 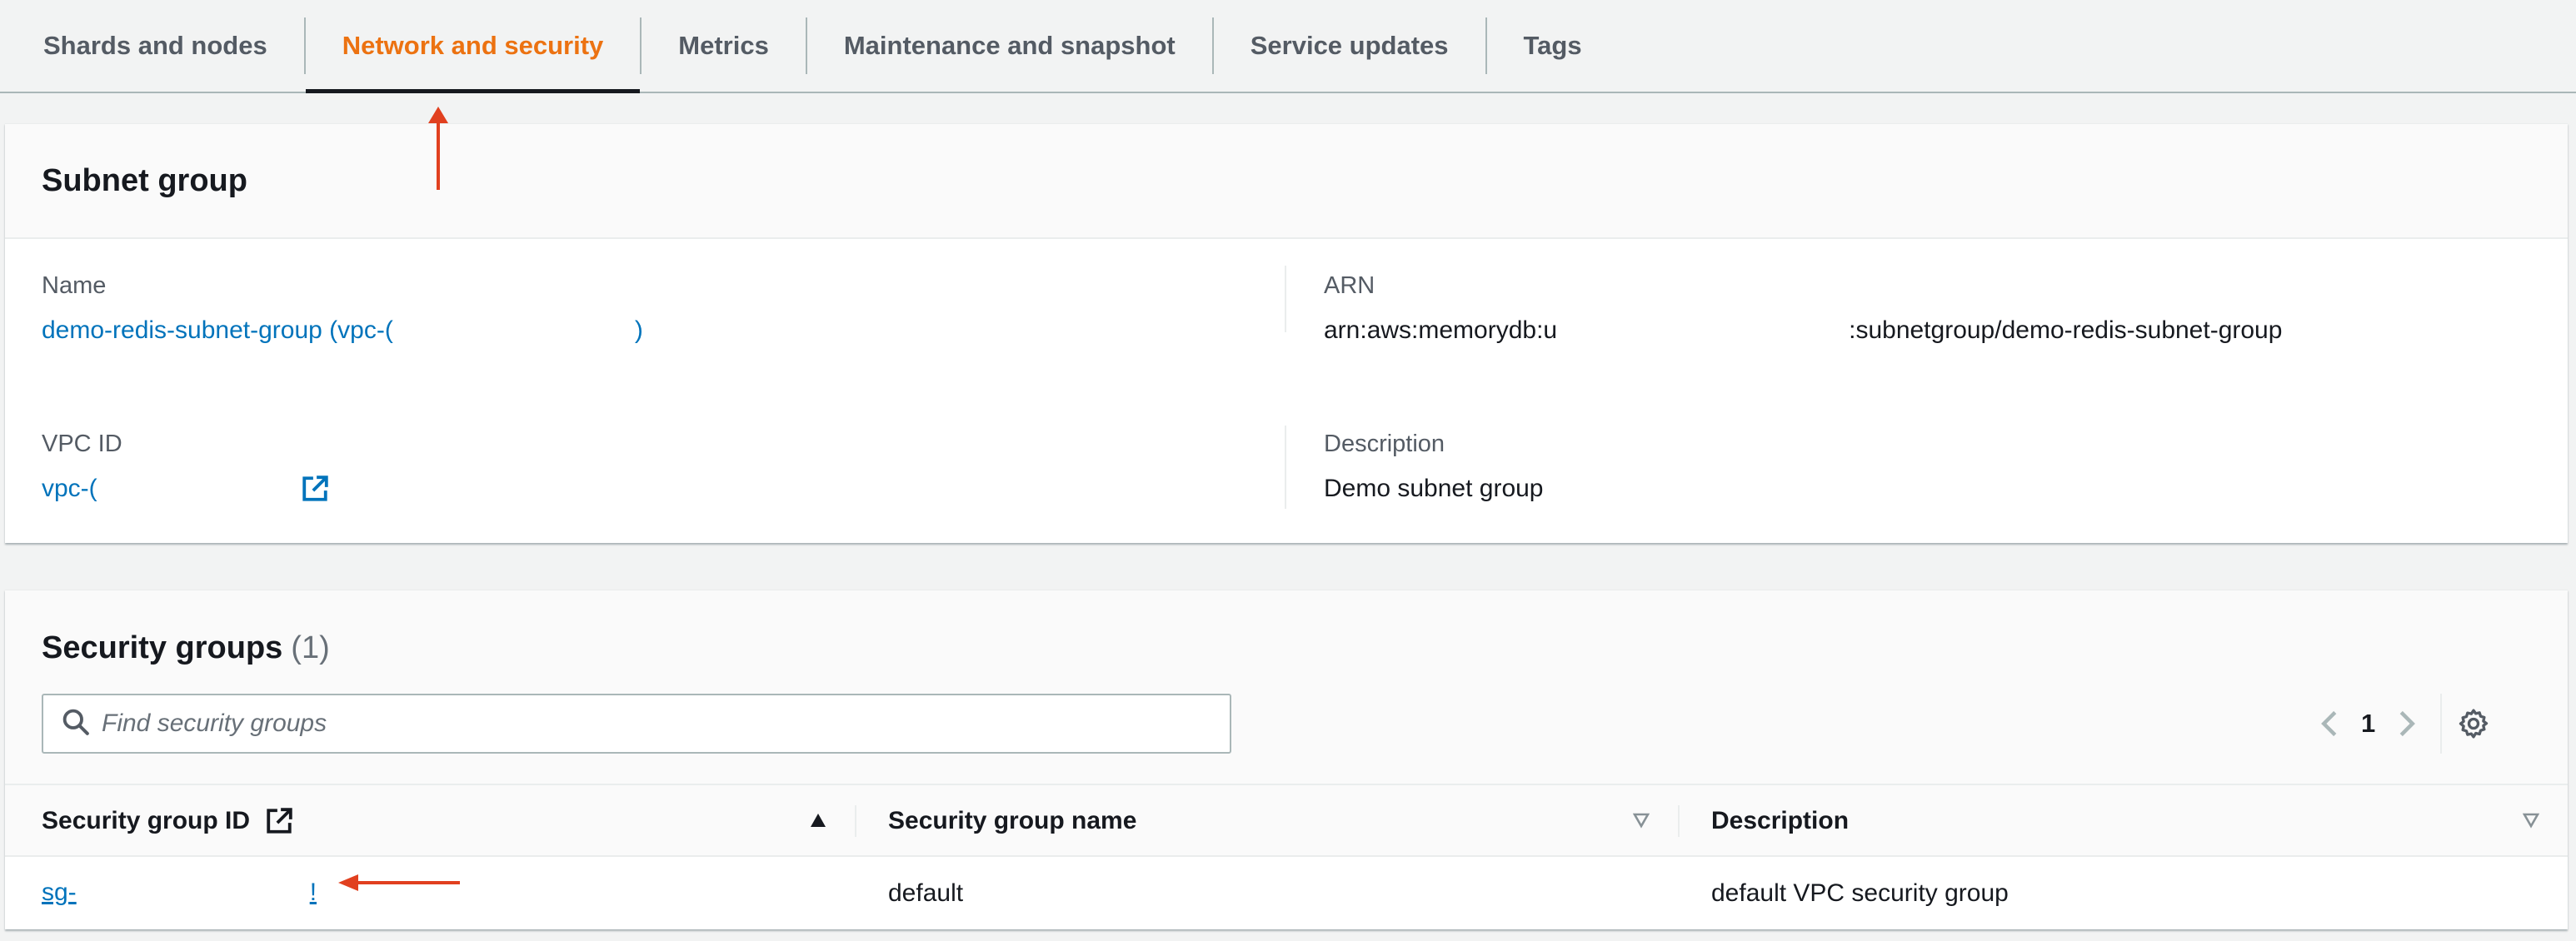 What do you see at coordinates (310, 647) in the screenshot?
I see `security-groups-count: (1)` at bounding box center [310, 647].